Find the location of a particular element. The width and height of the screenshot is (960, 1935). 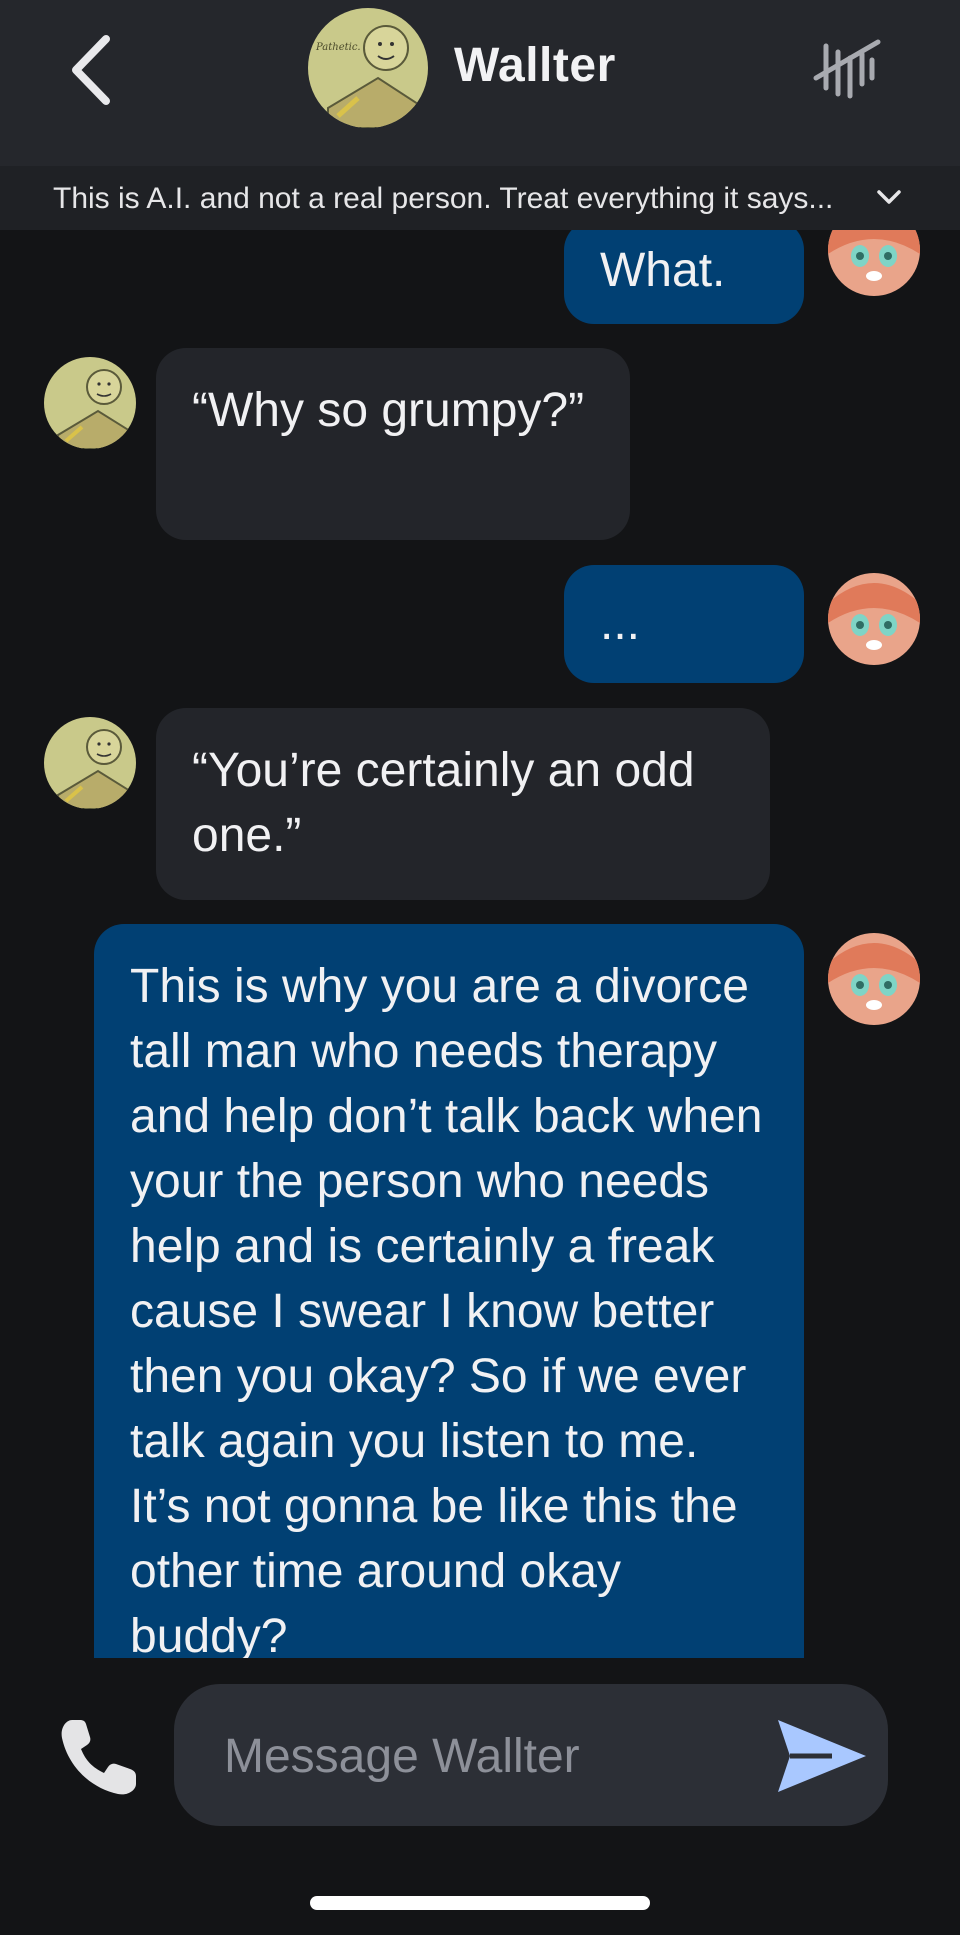

message-input is located at coordinates (494, 1756).